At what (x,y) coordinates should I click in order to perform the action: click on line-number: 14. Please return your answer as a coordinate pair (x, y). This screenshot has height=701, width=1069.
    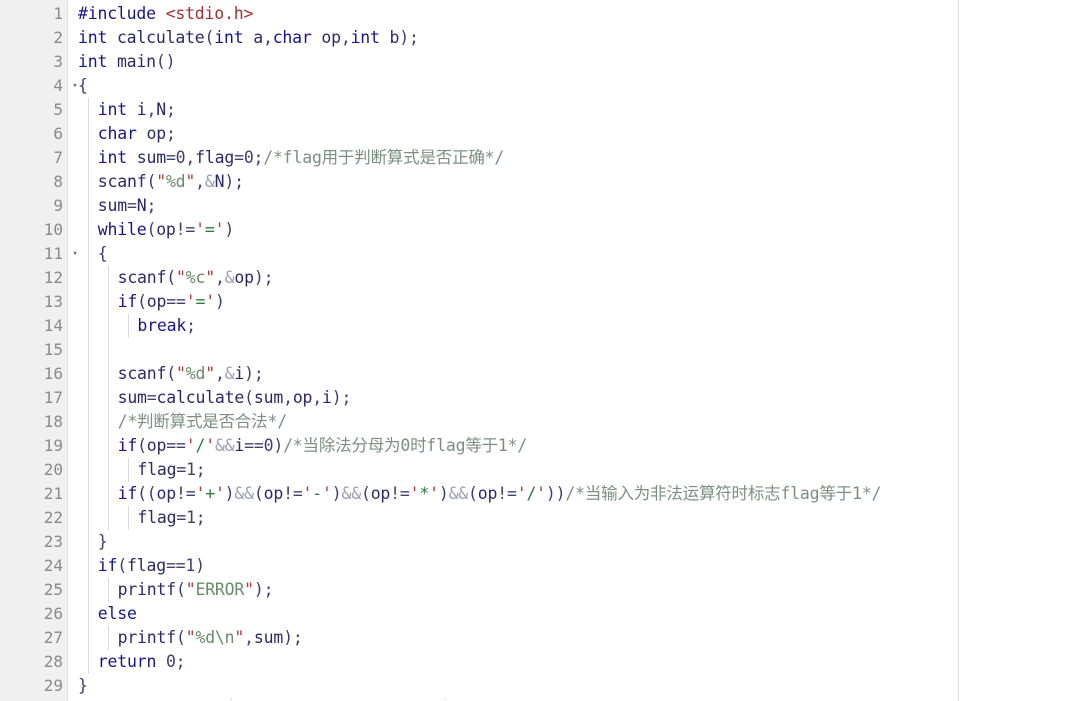
    Looking at the image, I should click on (53, 325).